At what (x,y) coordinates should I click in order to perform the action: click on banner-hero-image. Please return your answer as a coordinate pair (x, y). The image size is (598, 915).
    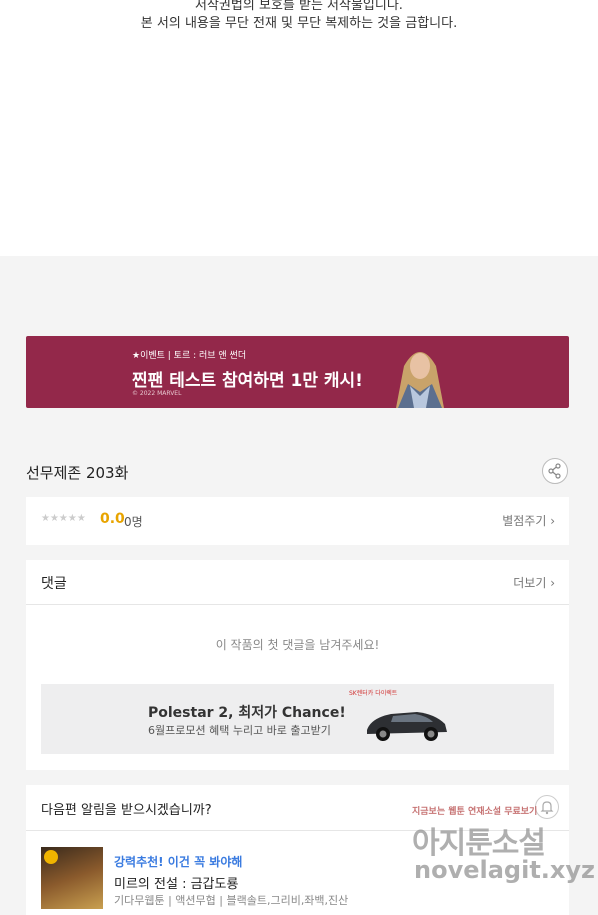
    Looking at the image, I should click on (420, 372).